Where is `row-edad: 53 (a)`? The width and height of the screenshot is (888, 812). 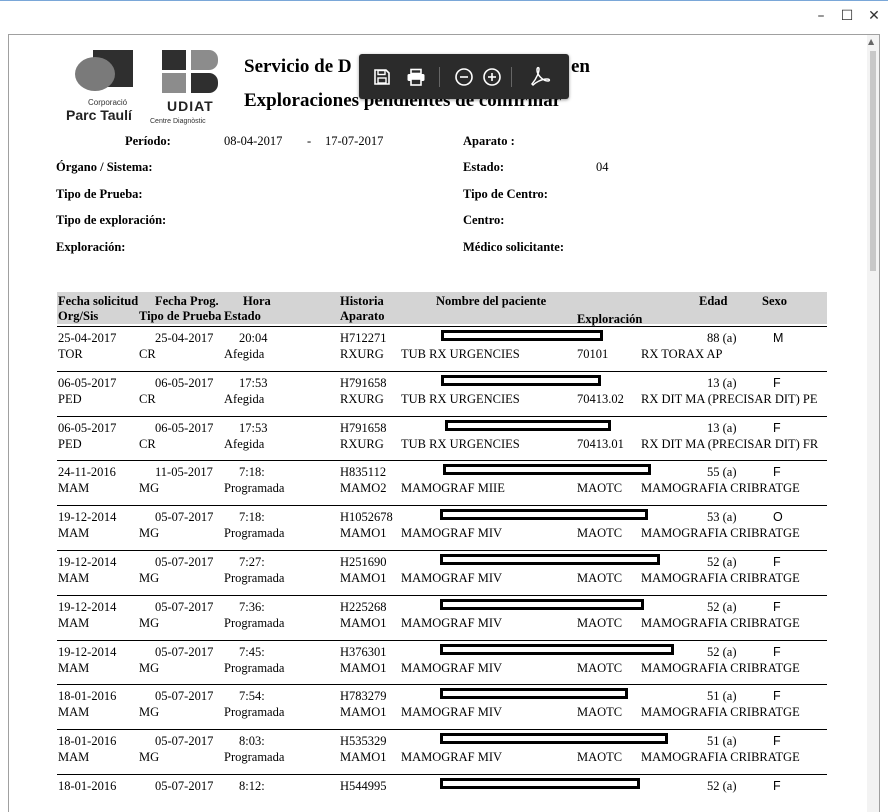 row-edad: 53 (a) is located at coordinates (722, 517).